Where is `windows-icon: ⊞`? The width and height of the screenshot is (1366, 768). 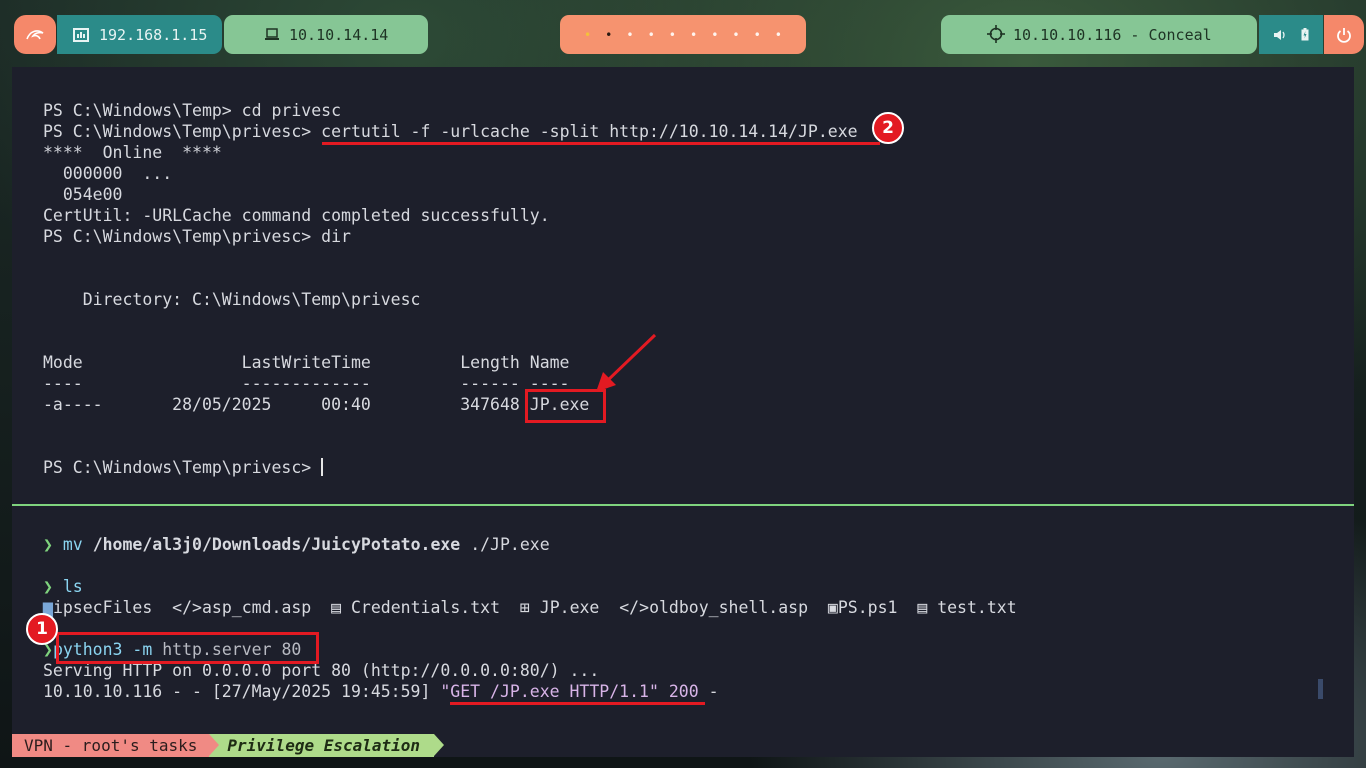
windows-icon: ⊞ is located at coordinates (524, 607).